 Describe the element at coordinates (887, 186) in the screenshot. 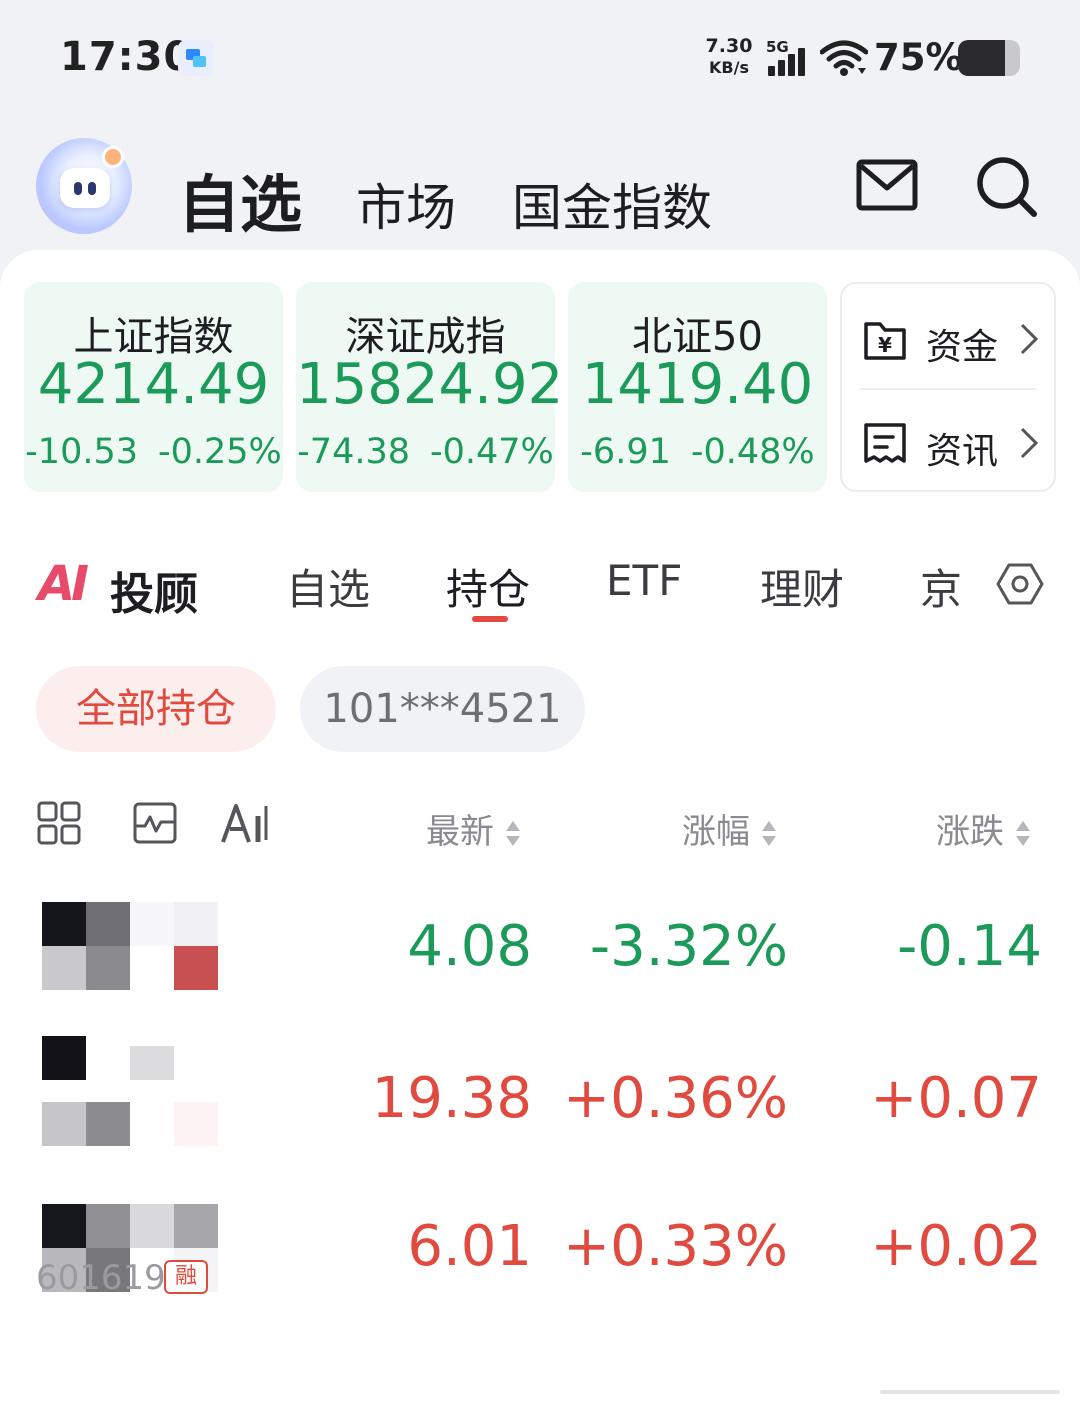

I see `mail-icon` at that location.